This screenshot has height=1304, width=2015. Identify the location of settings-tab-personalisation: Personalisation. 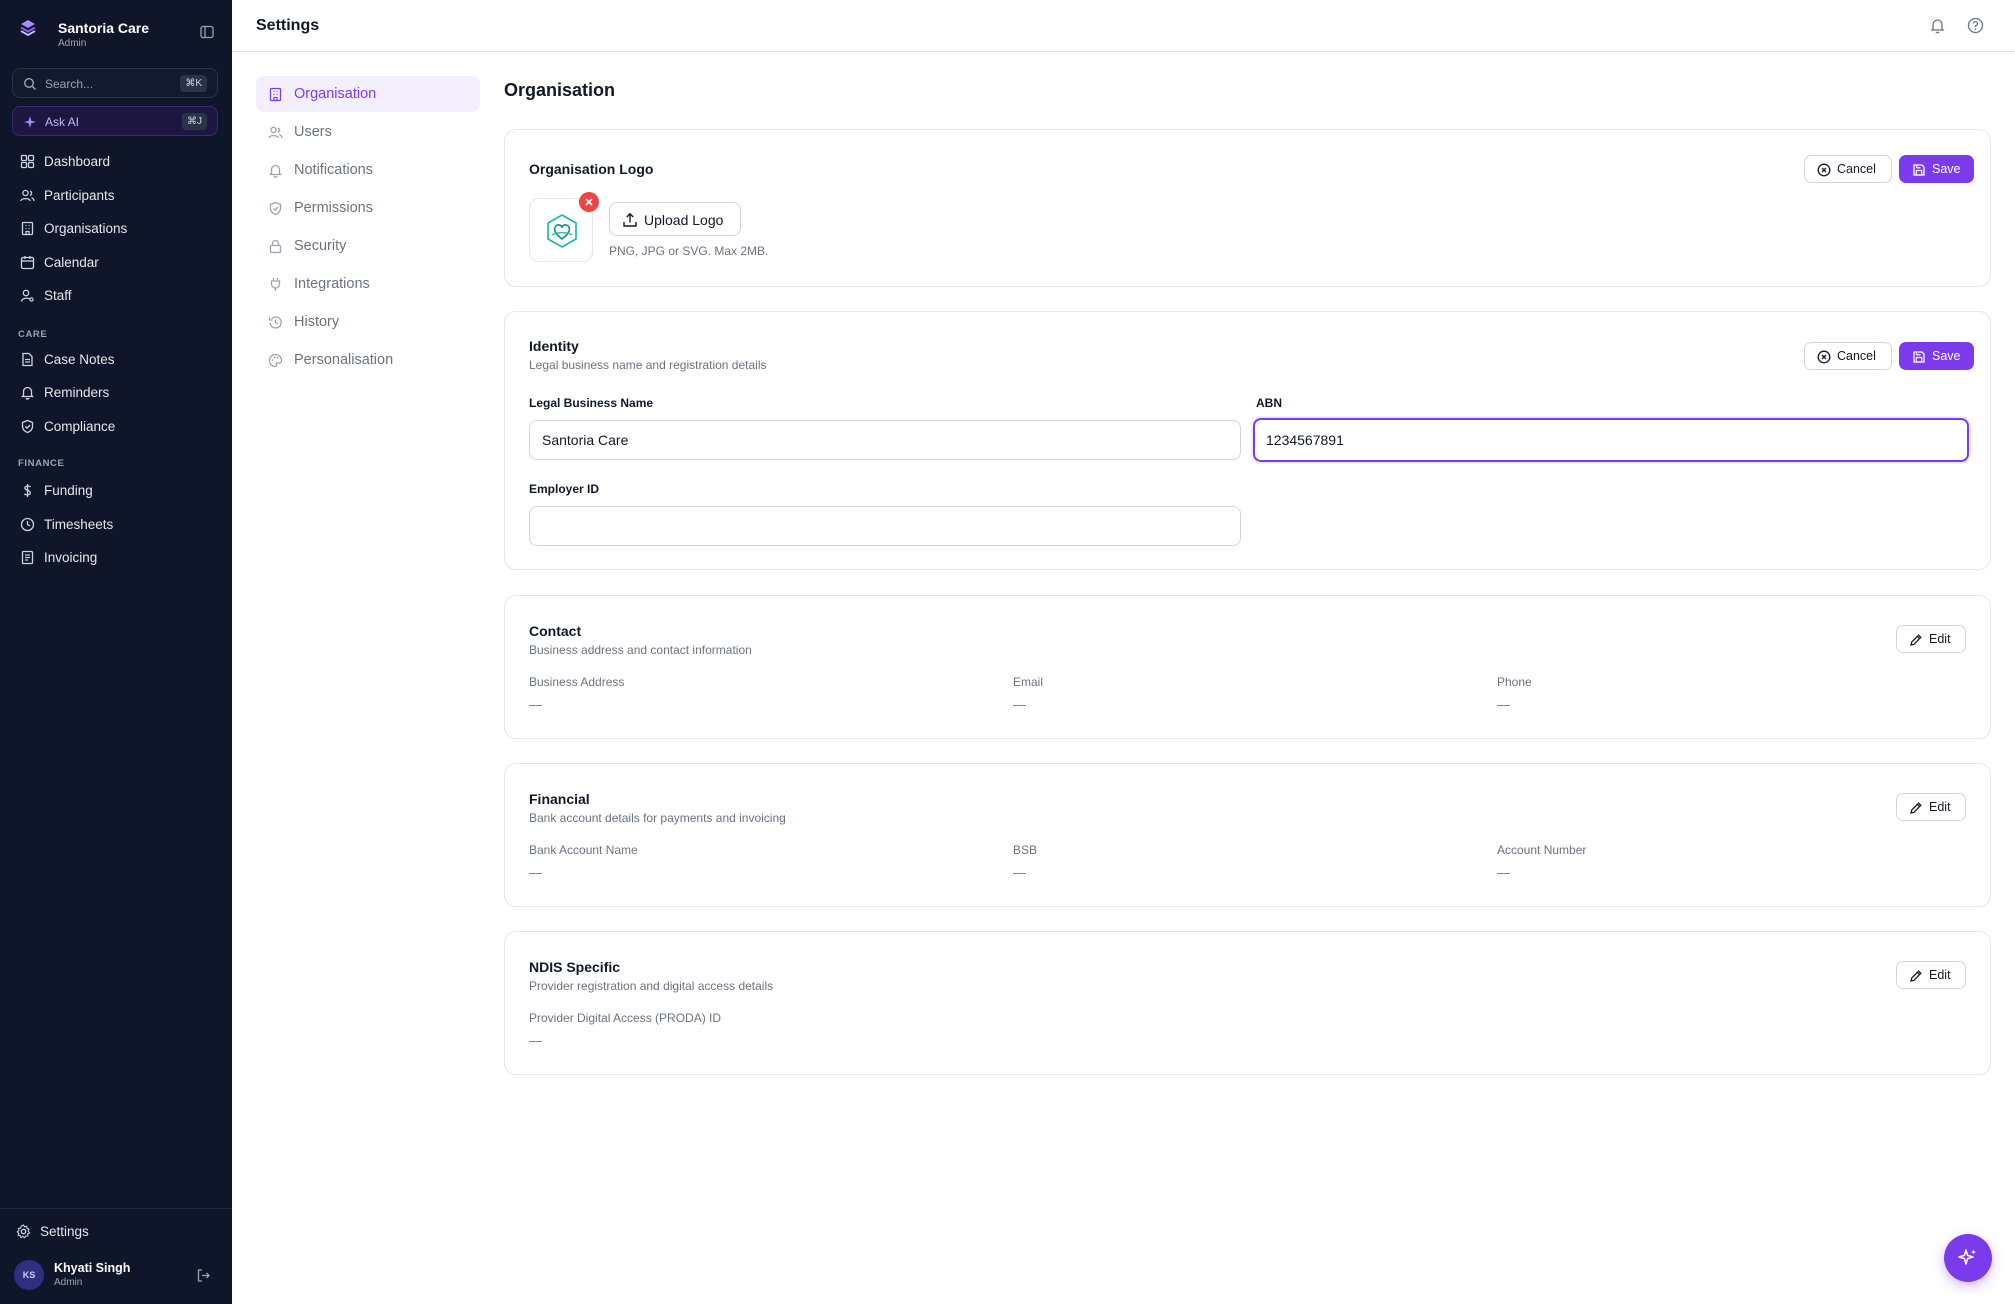
(368, 360).